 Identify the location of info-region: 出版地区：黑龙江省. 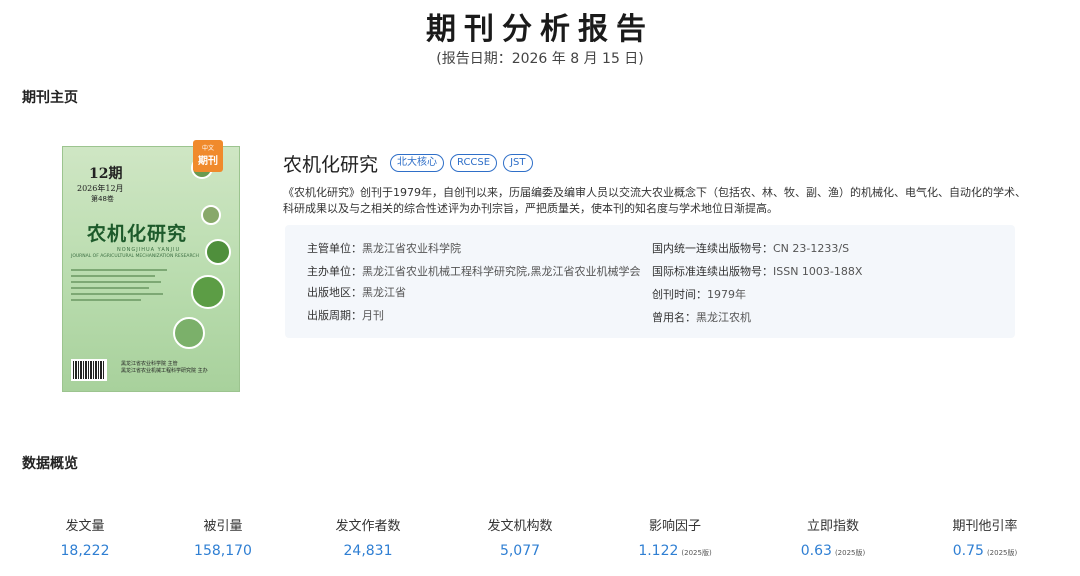
(356, 292).